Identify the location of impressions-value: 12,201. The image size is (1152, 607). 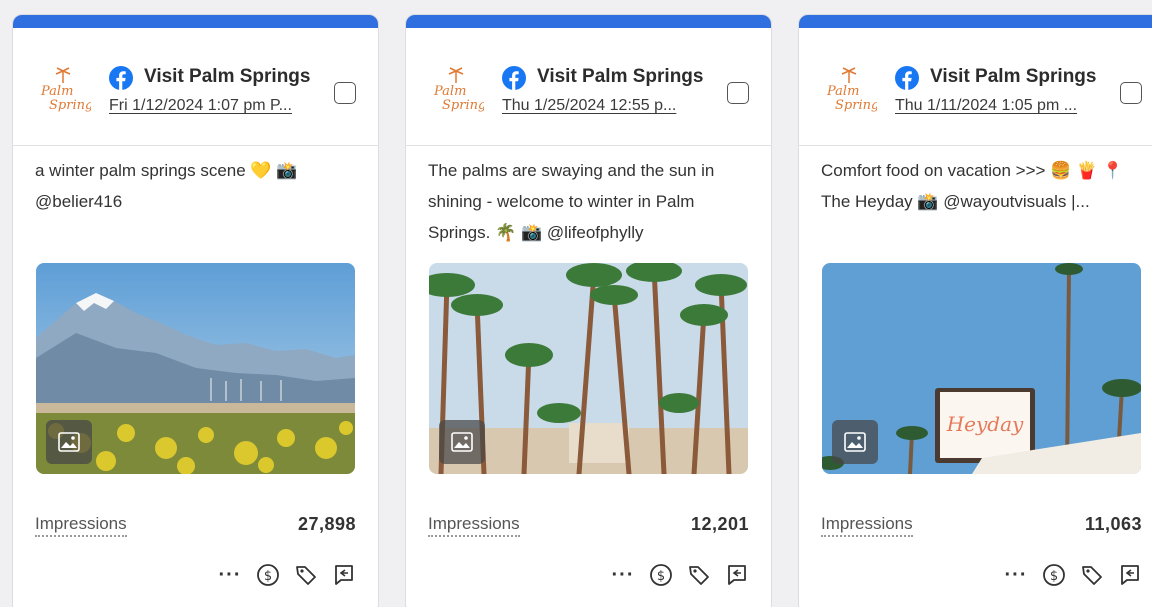
(719, 524).